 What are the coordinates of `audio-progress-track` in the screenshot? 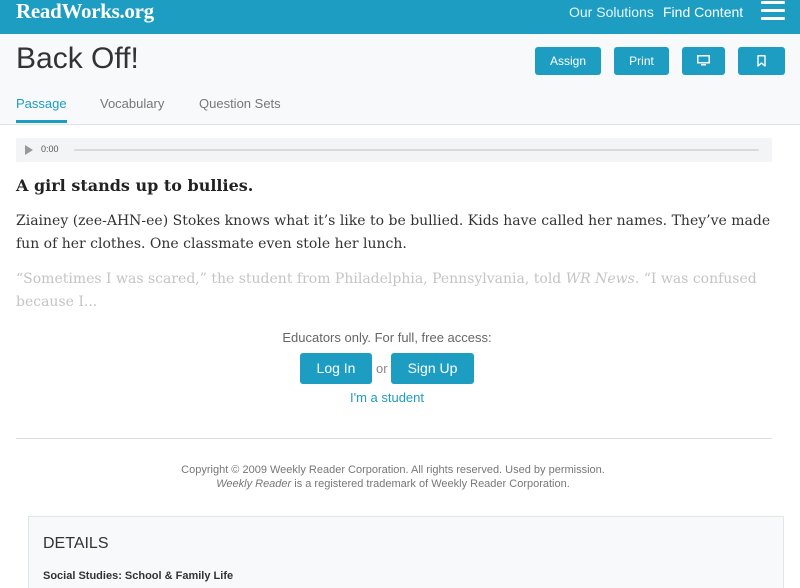 It's located at (416, 150).